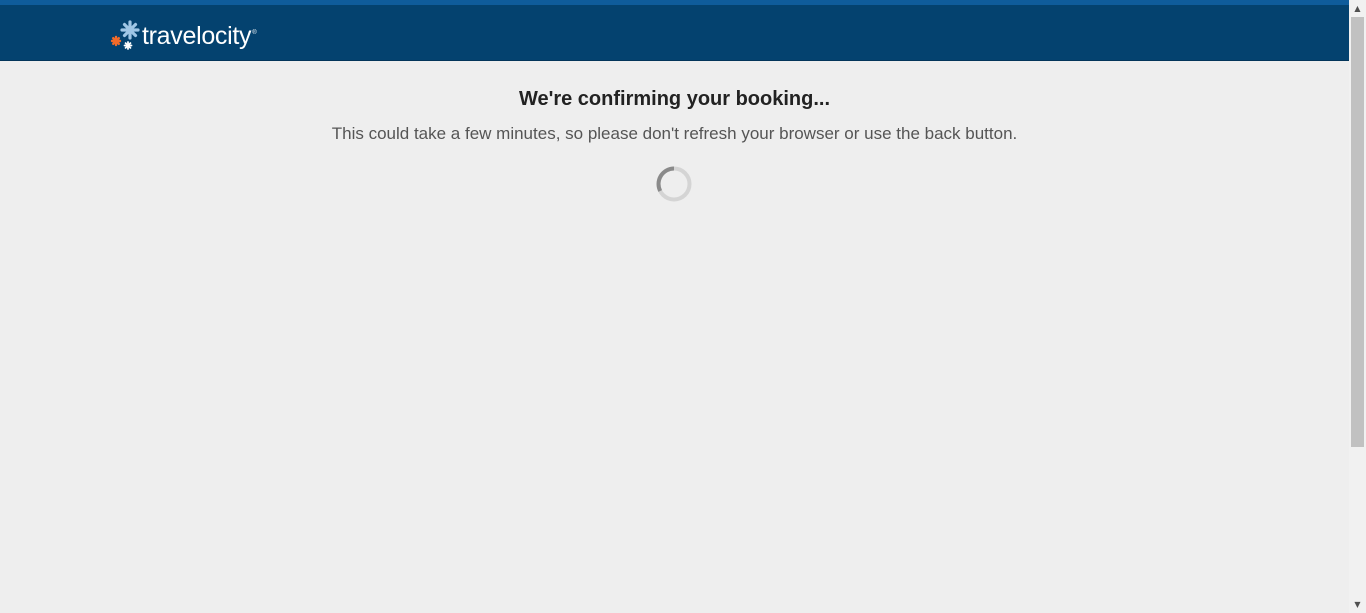 This screenshot has width=1366, height=613. What do you see at coordinates (254, 33) in the screenshot?
I see `logo-trademark: ®` at bounding box center [254, 33].